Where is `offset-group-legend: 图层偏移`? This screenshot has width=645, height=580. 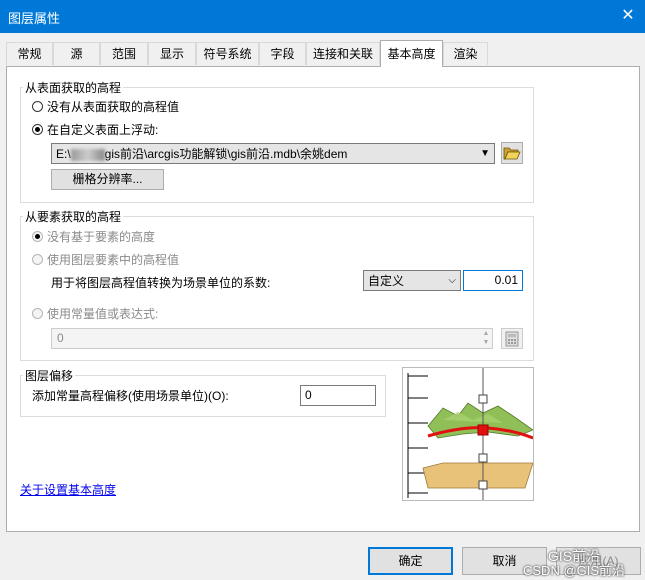 offset-group-legend: 图层偏移 is located at coordinates (49, 376).